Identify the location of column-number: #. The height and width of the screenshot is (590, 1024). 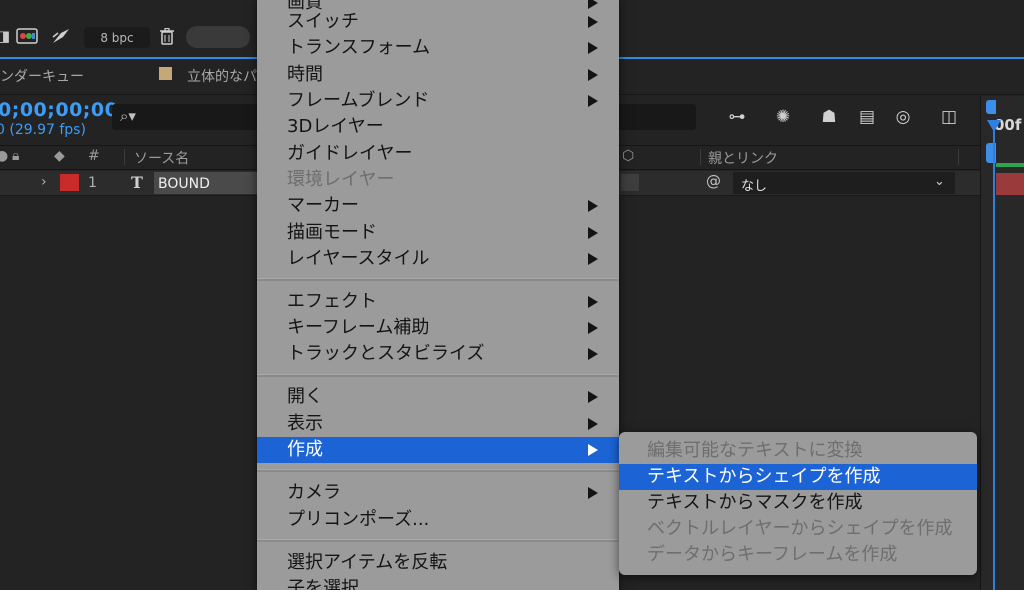
(94, 156).